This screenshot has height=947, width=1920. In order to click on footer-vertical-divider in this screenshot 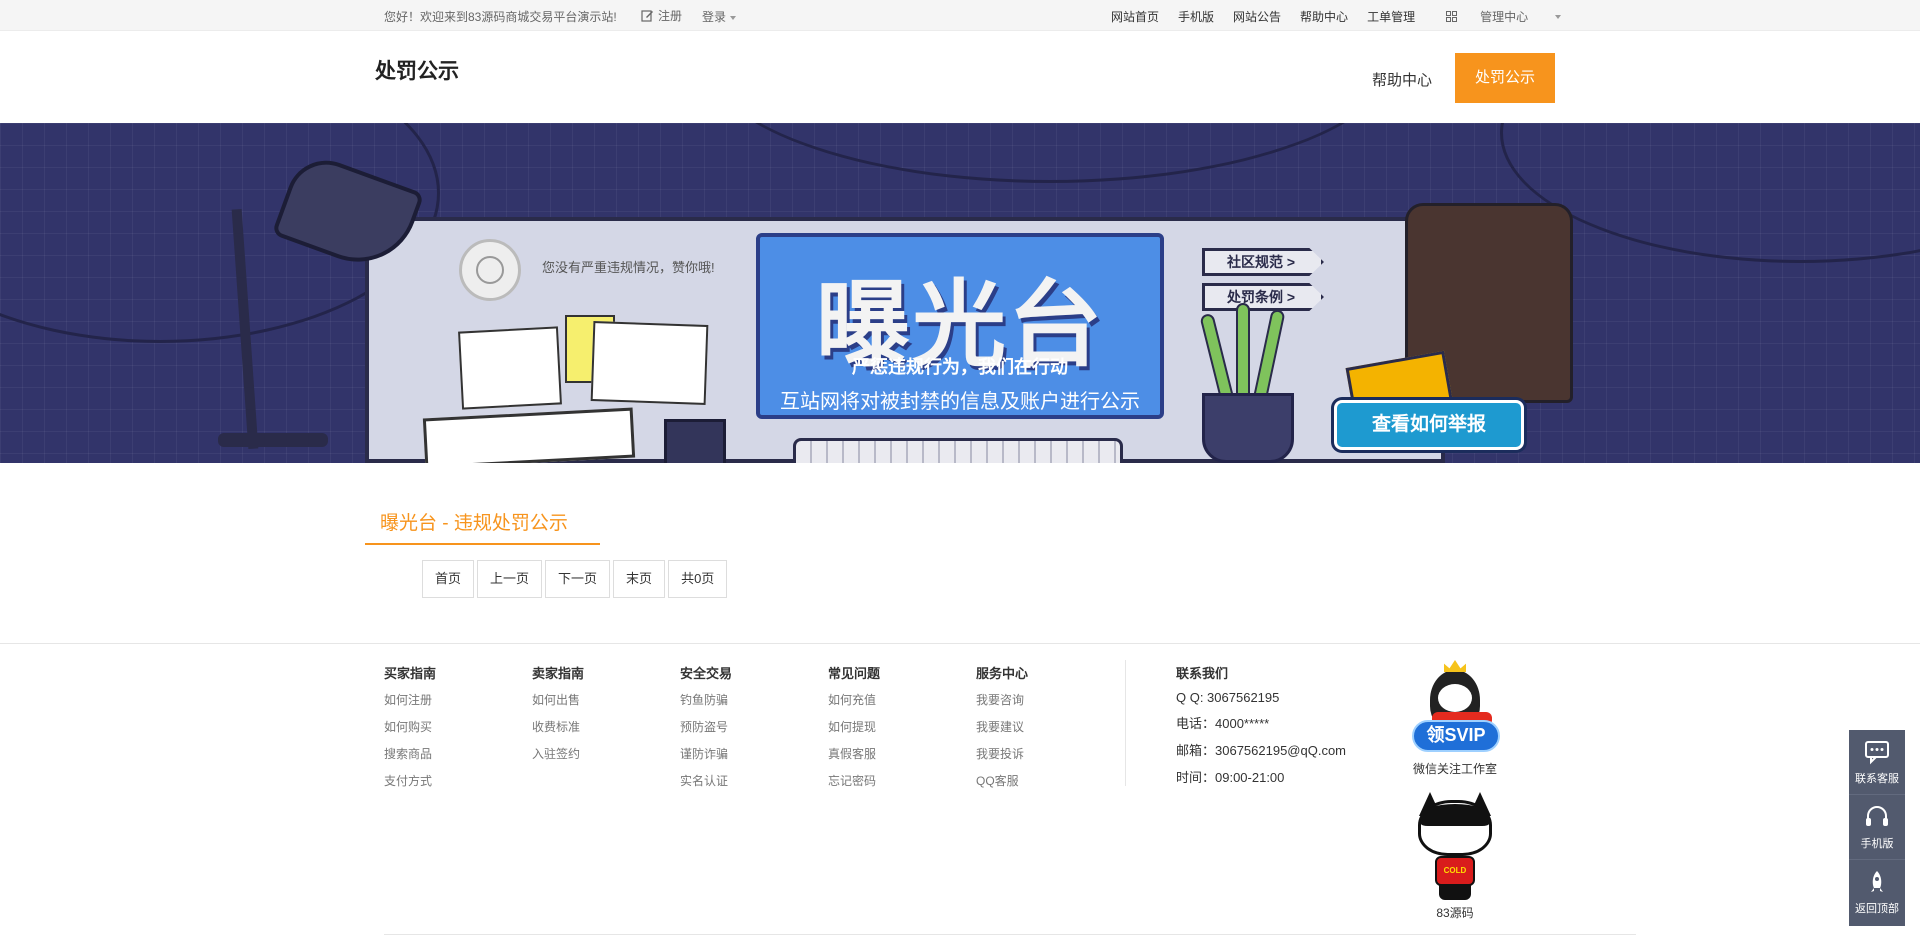, I will do `click(1125, 723)`.